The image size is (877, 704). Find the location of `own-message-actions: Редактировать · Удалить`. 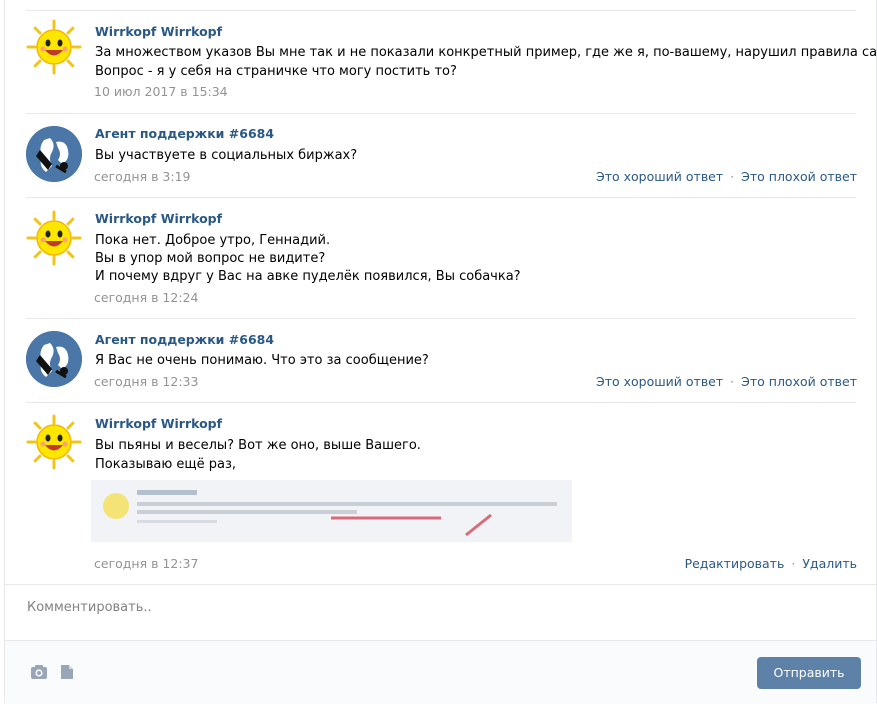

own-message-actions: Редактировать · Удалить is located at coordinates (770, 563).